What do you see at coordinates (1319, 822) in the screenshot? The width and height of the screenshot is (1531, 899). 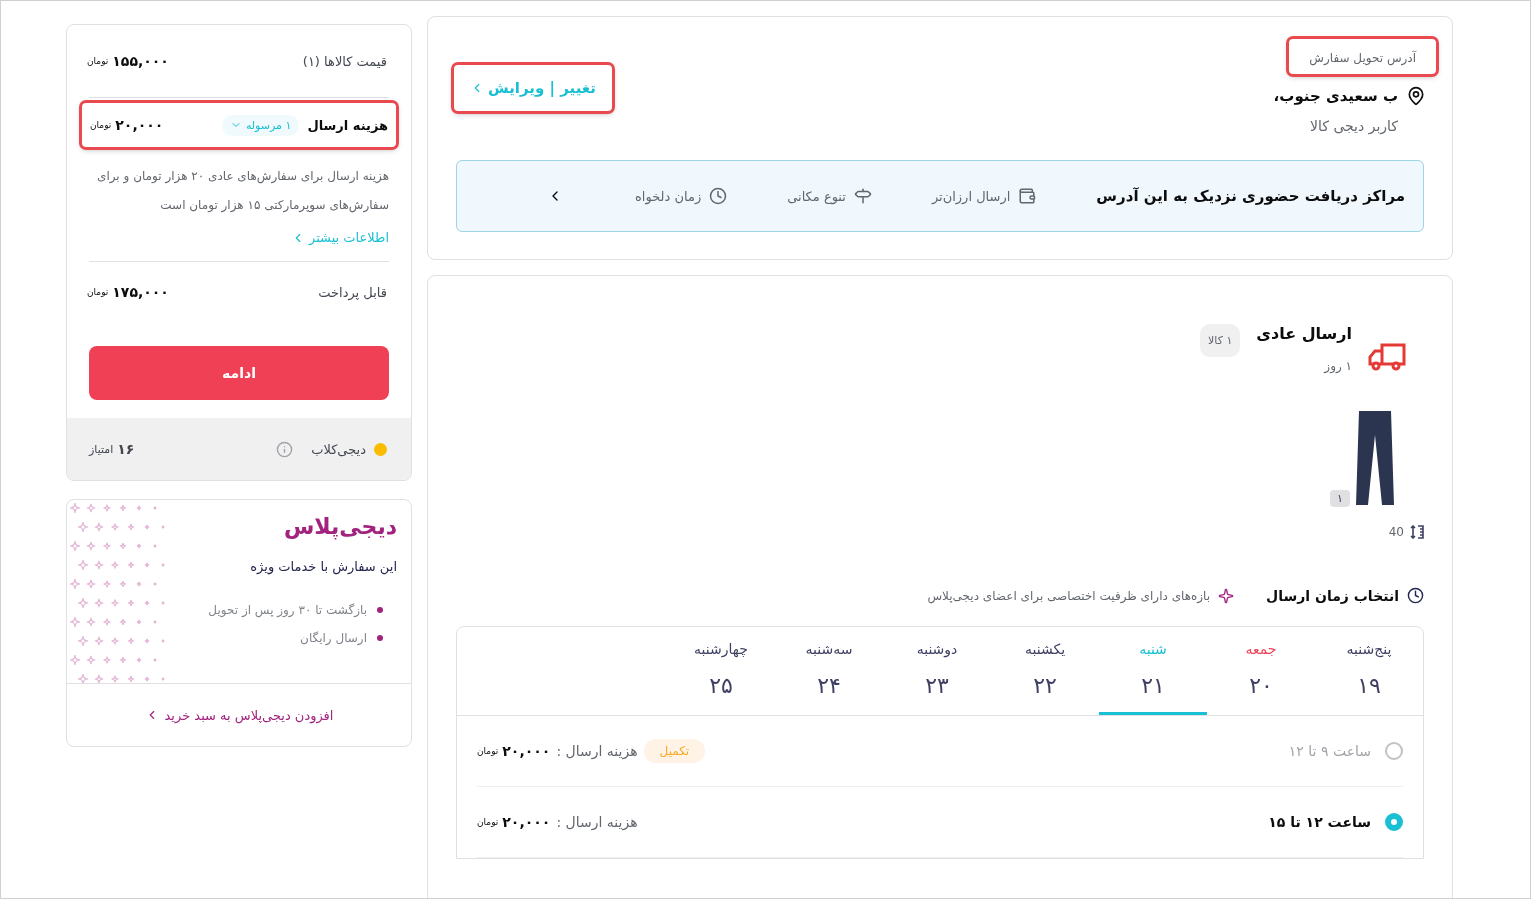 I see `time-slot: ساعت ۱۲ تا ۱۵` at bounding box center [1319, 822].